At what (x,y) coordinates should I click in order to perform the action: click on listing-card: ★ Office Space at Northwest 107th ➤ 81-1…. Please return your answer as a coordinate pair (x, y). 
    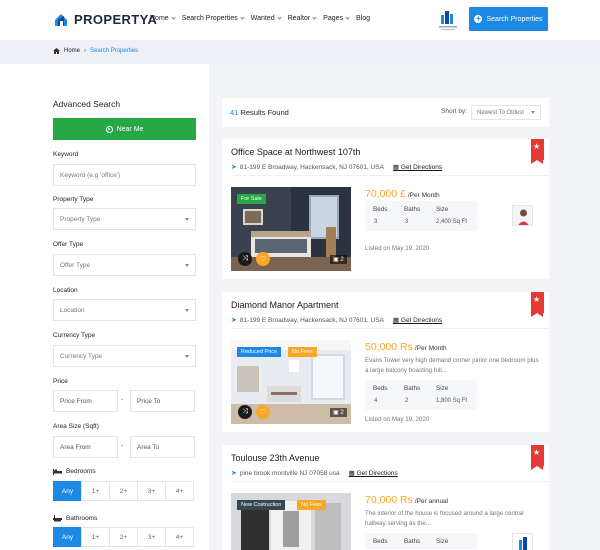
    Looking at the image, I should click on (385, 209).